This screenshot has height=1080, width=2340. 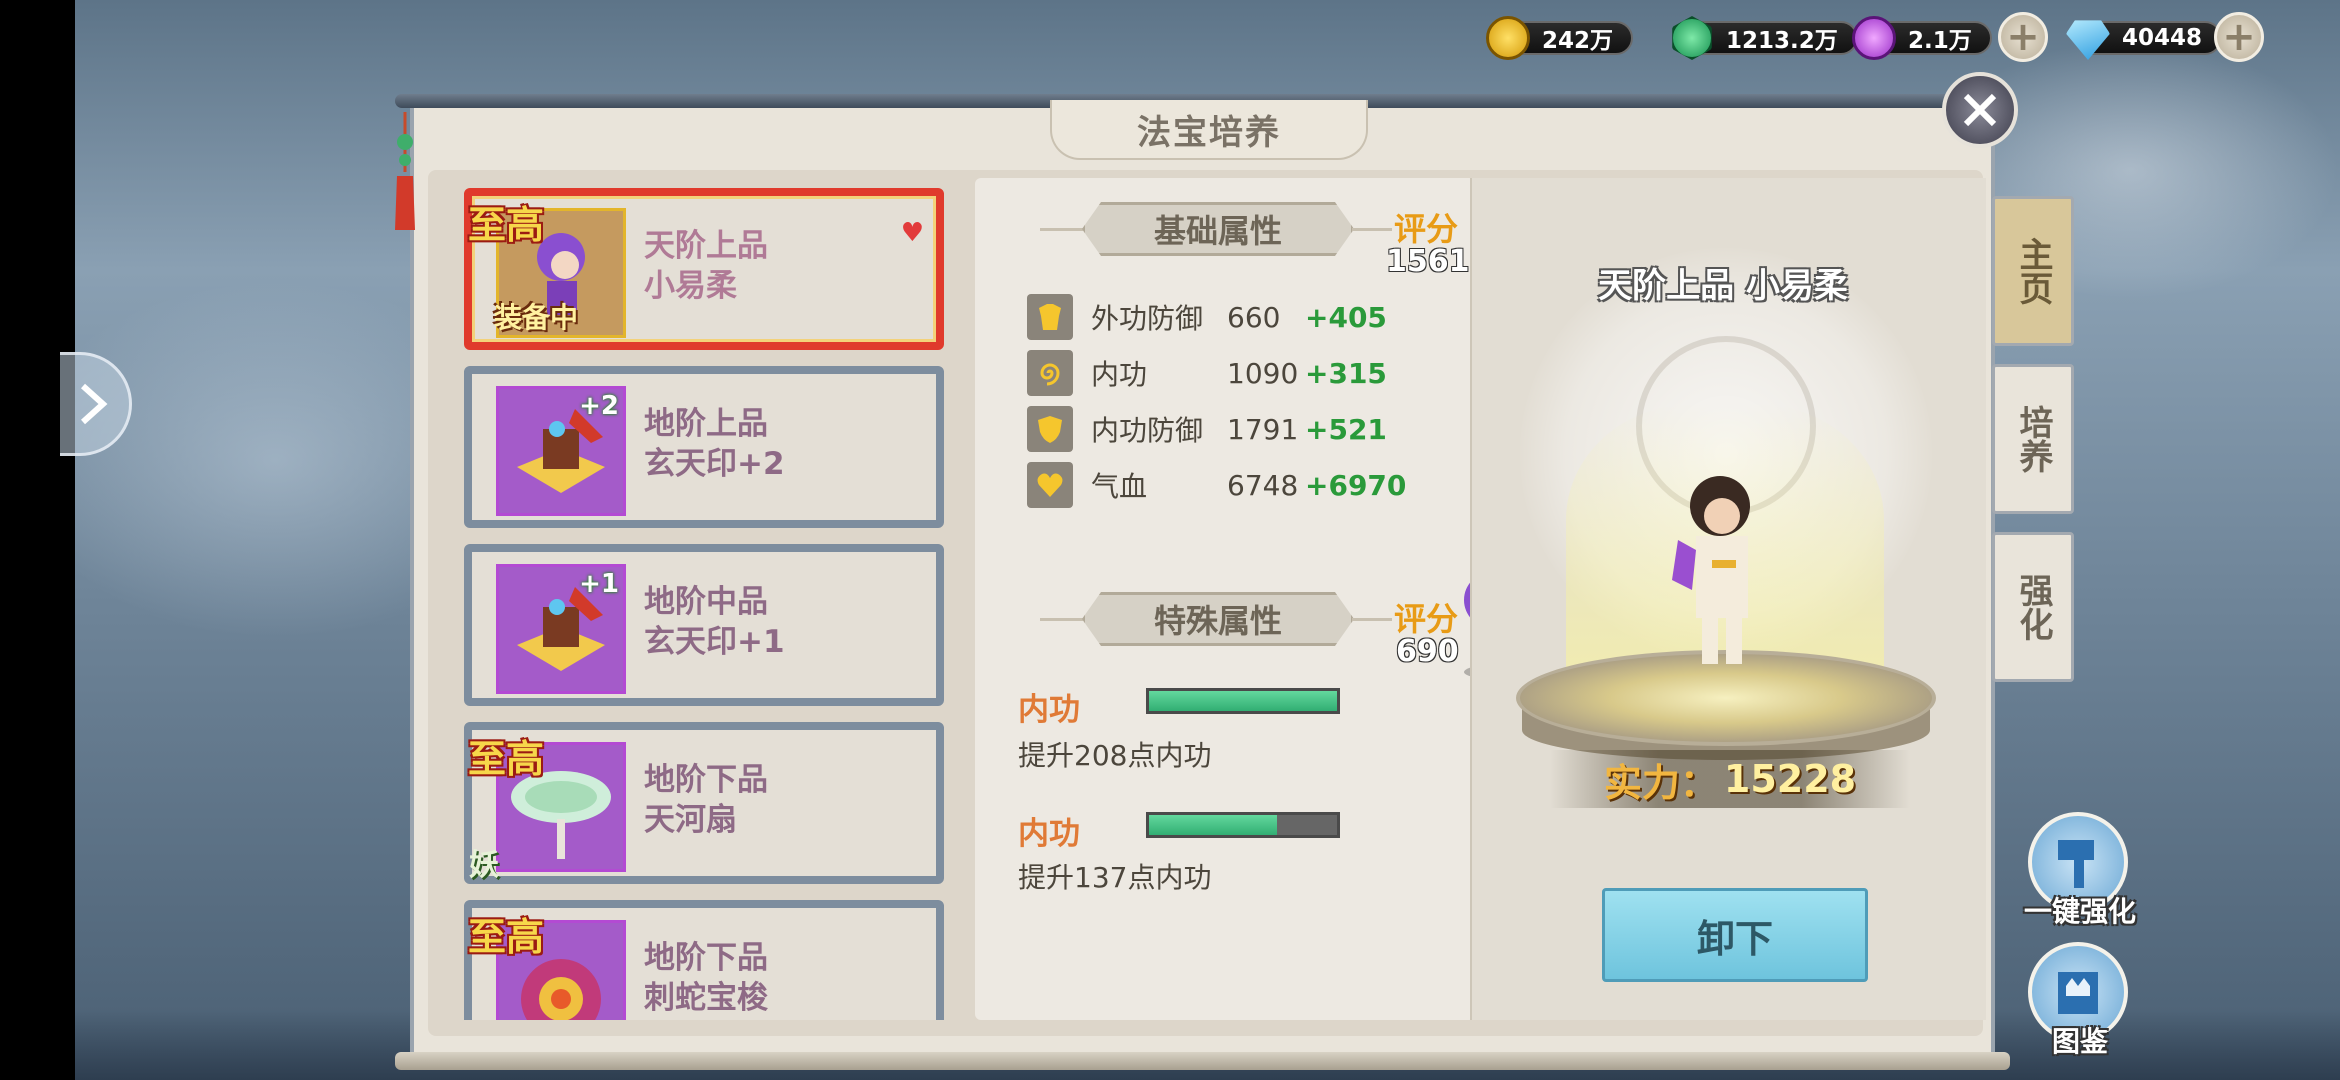 What do you see at coordinates (1050, 317) in the screenshot?
I see `armor-icon` at bounding box center [1050, 317].